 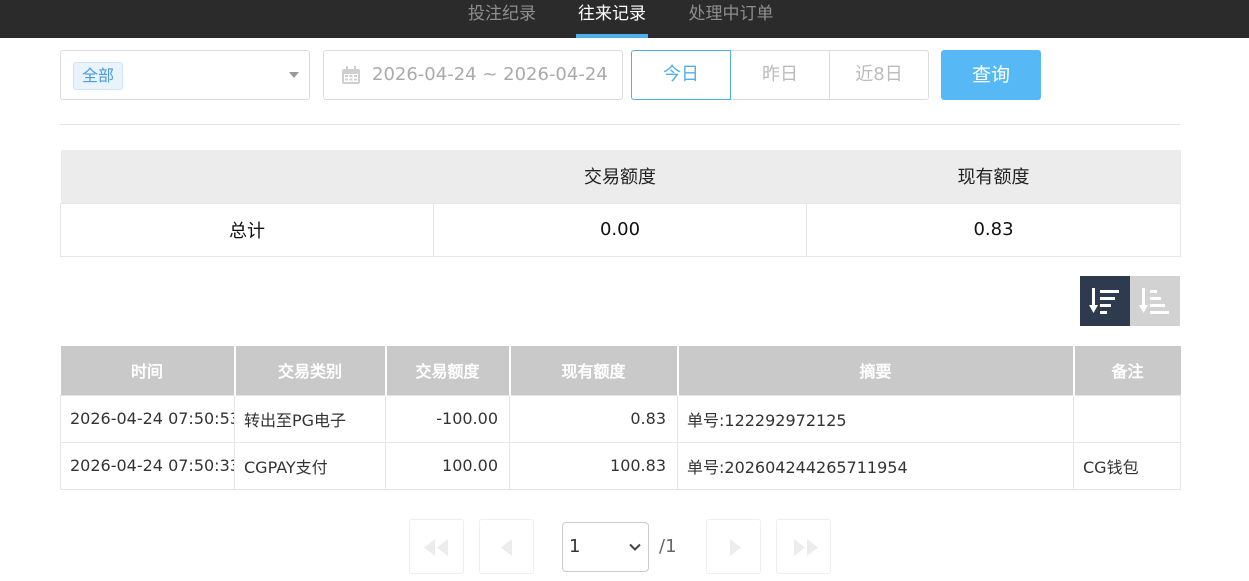 I want to click on sort-descending-button, so click(x=1105, y=301).